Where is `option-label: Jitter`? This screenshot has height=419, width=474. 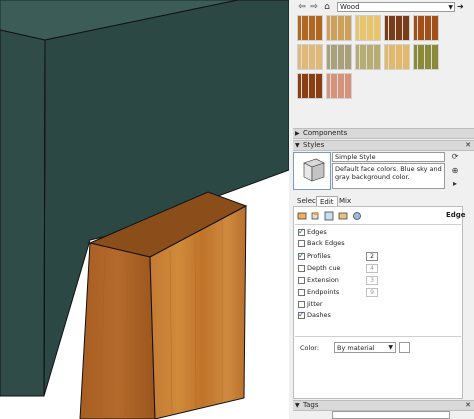 option-label: Jitter is located at coordinates (315, 304).